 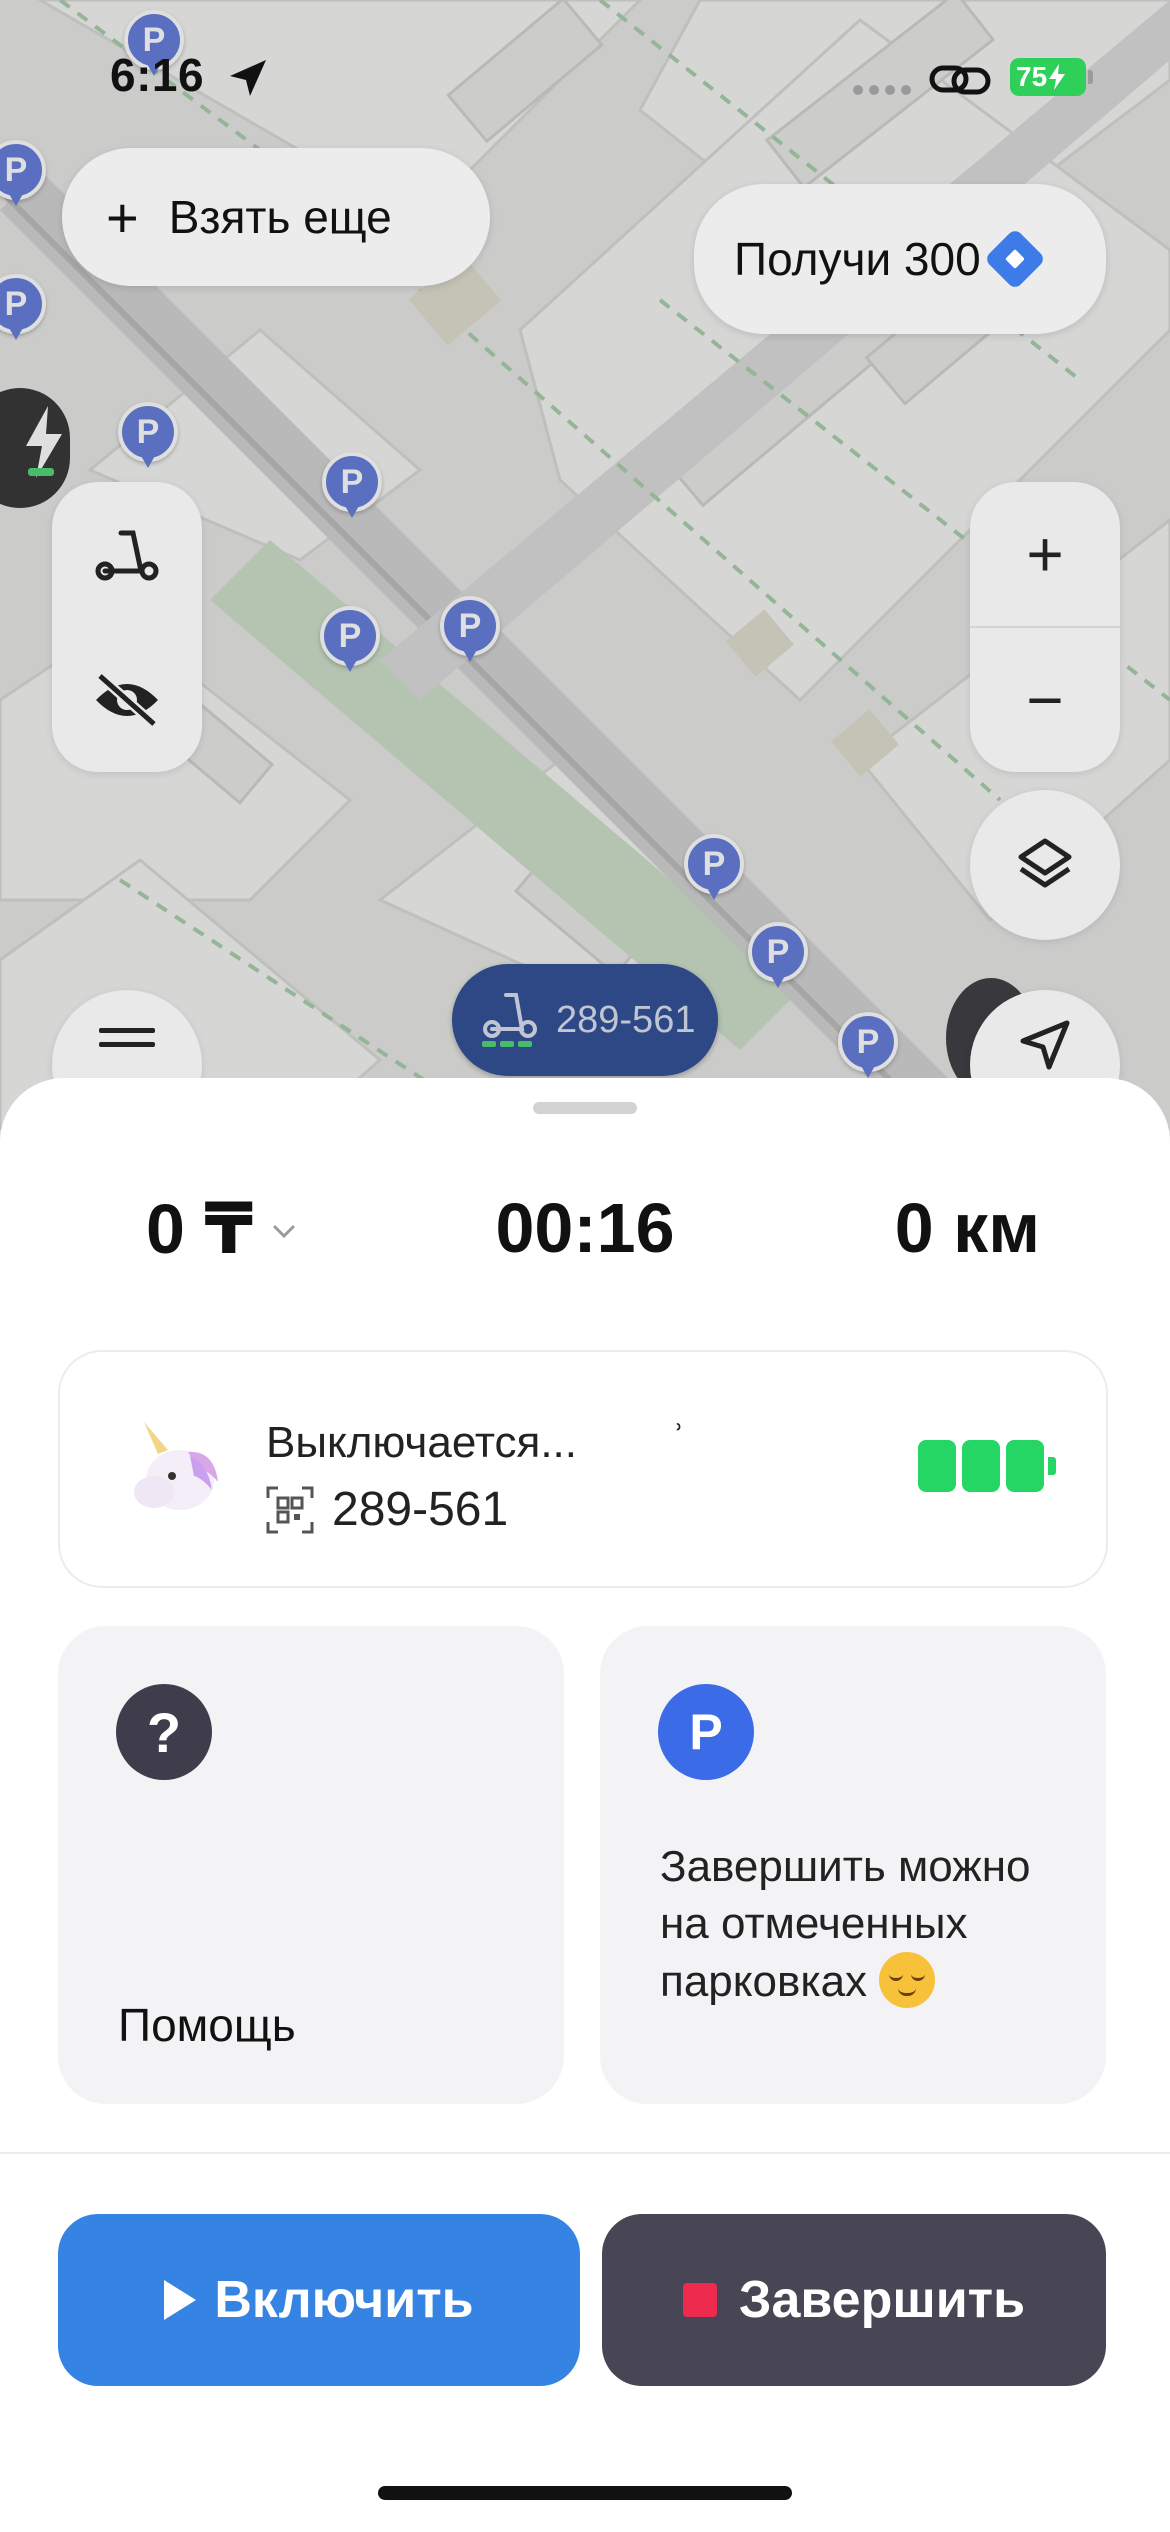 I want to click on battery-charging-icon: 75, so click(x=1051, y=77).